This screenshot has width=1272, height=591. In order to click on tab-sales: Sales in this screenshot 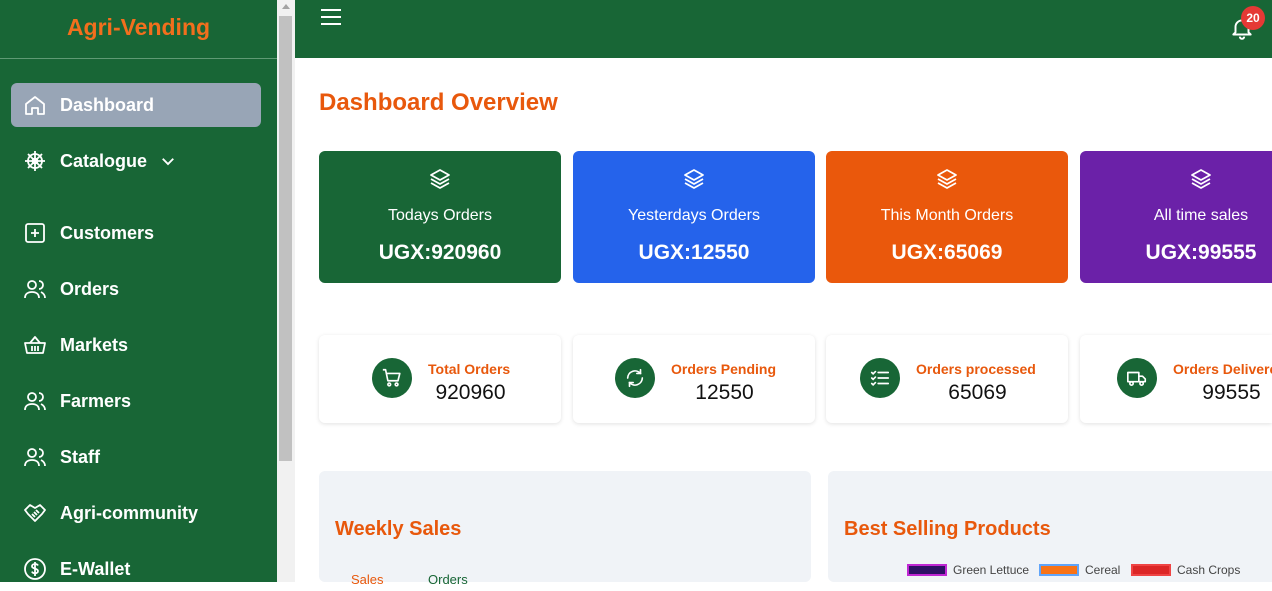, I will do `click(367, 579)`.